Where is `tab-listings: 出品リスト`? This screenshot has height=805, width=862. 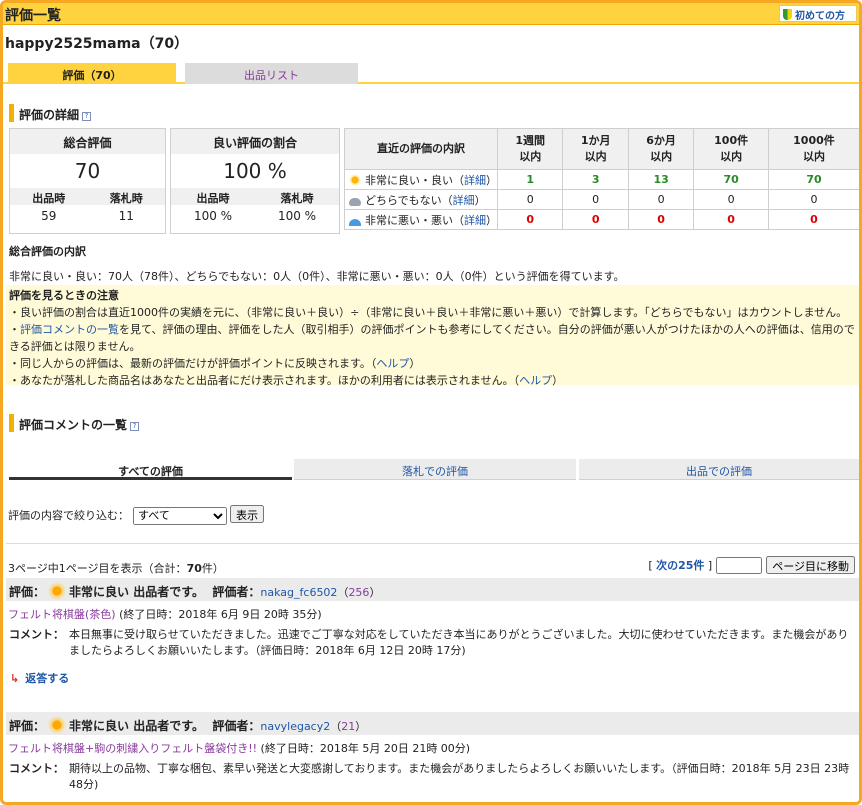 tab-listings: 出品リスト is located at coordinates (271, 73).